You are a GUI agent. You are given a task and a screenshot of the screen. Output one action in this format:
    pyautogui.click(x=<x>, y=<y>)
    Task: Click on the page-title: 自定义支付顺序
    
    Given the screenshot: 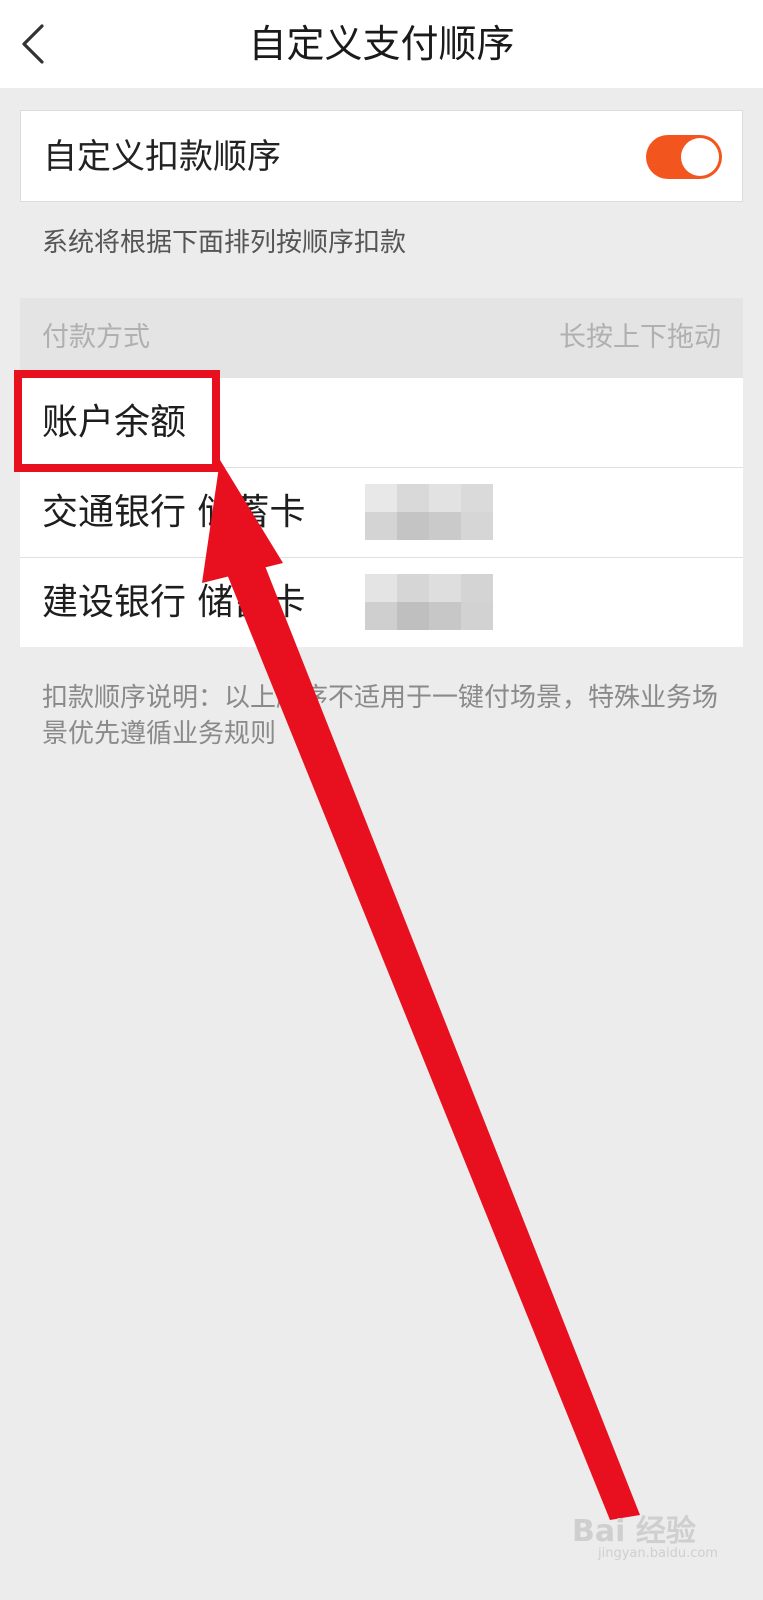 What is the action you would take?
    pyautogui.click(x=381, y=44)
    